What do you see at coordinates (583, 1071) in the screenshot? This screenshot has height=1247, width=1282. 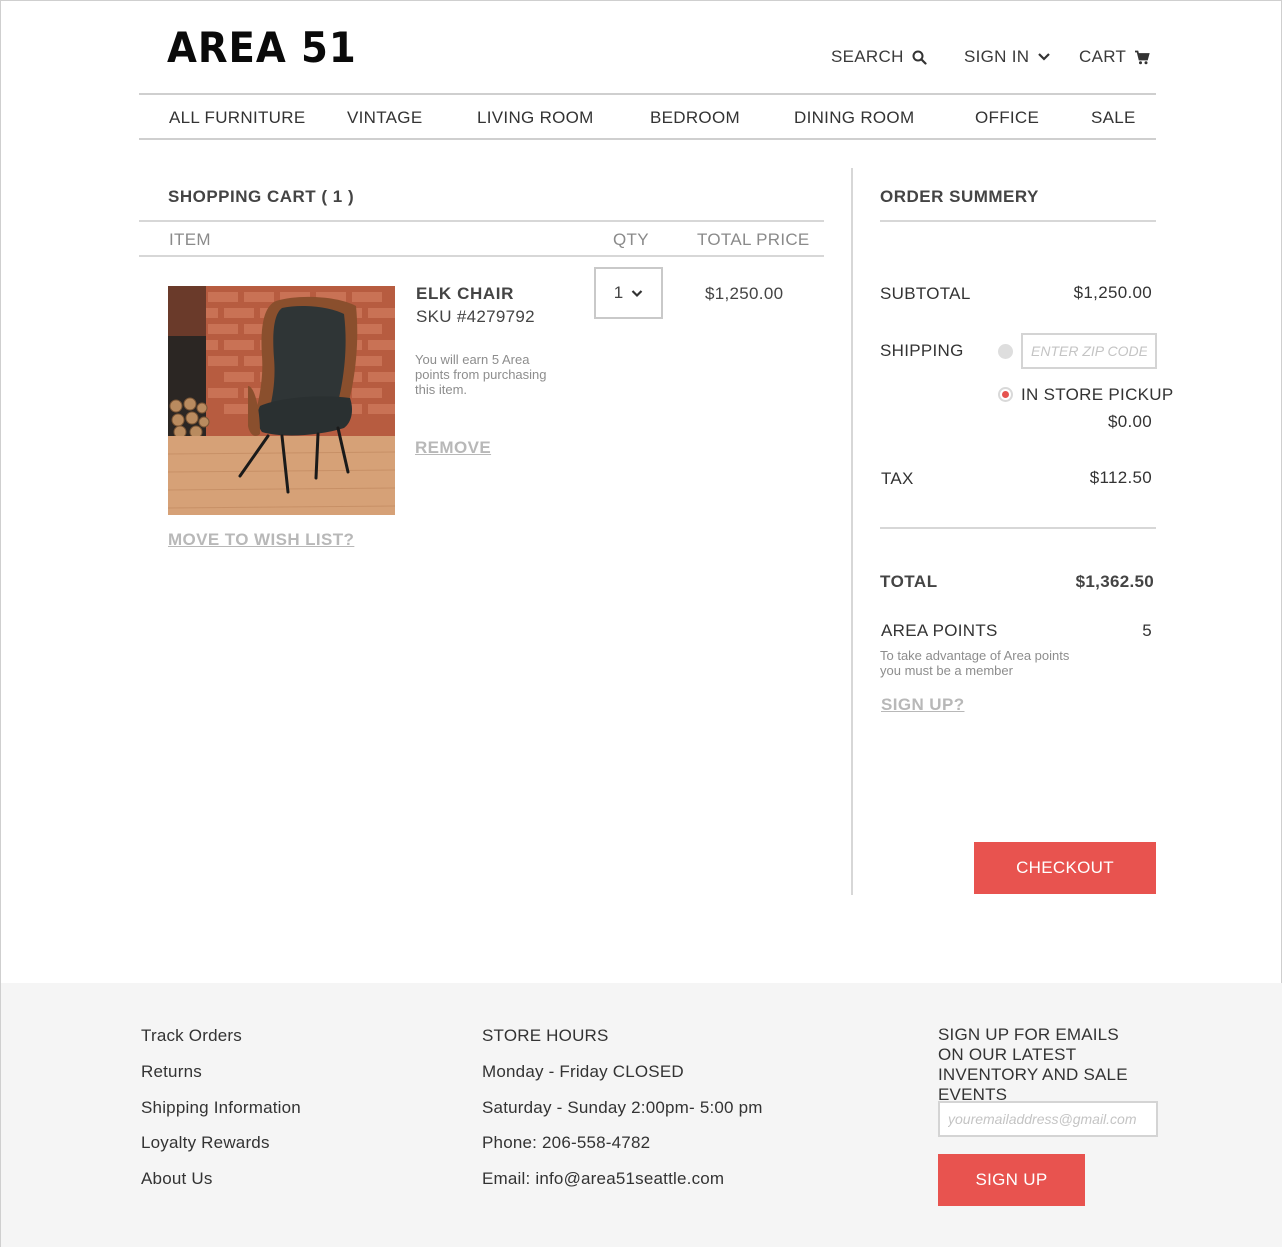 I see `store-hours-weekday: Monday - Friday CLOSED` at bounding box center [583, 1071].